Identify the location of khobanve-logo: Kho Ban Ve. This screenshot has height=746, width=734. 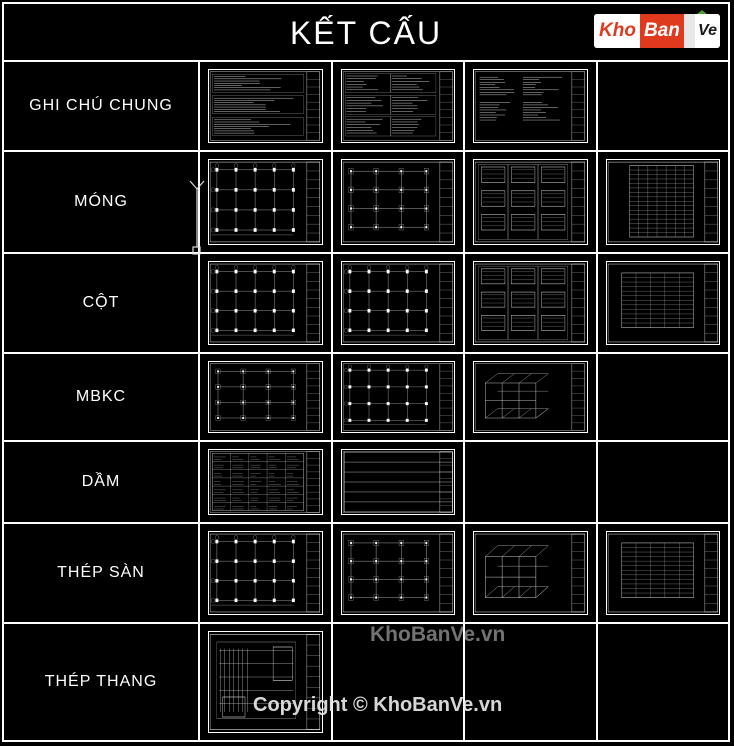
(657, 32).